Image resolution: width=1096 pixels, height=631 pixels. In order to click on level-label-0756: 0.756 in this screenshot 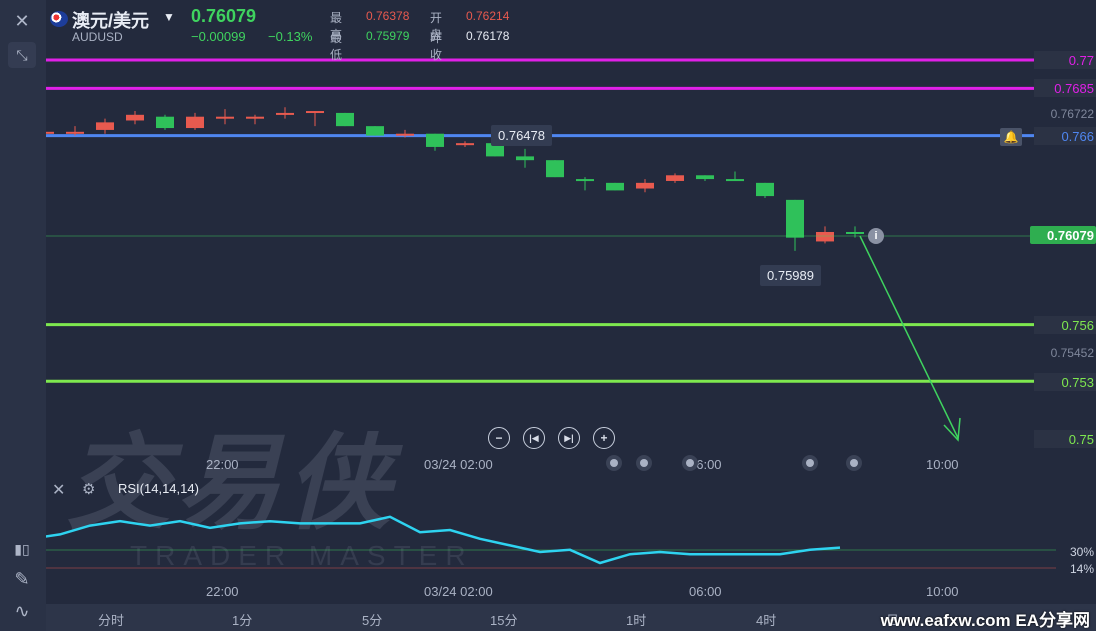, I will do `click(1065, 325)`.